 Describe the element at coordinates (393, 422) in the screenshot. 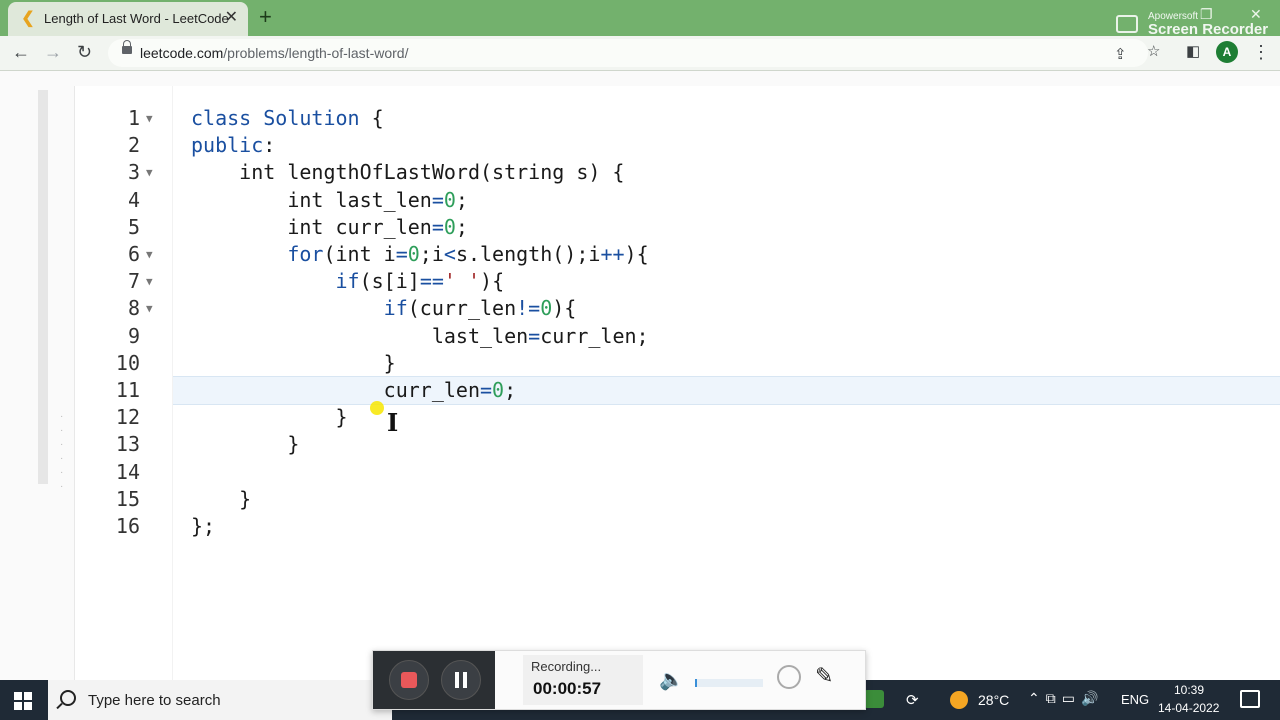

I see `text-cursor-icon: I` at that location.